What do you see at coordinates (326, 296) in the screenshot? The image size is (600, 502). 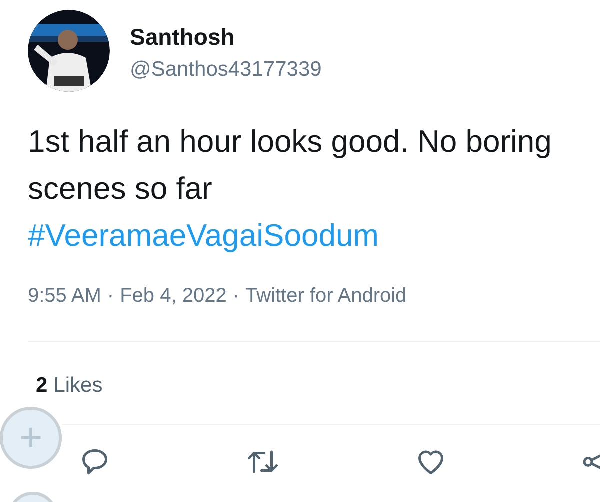 I see `tweet-source: Twitter for Android` at bounding box center [326, 296].